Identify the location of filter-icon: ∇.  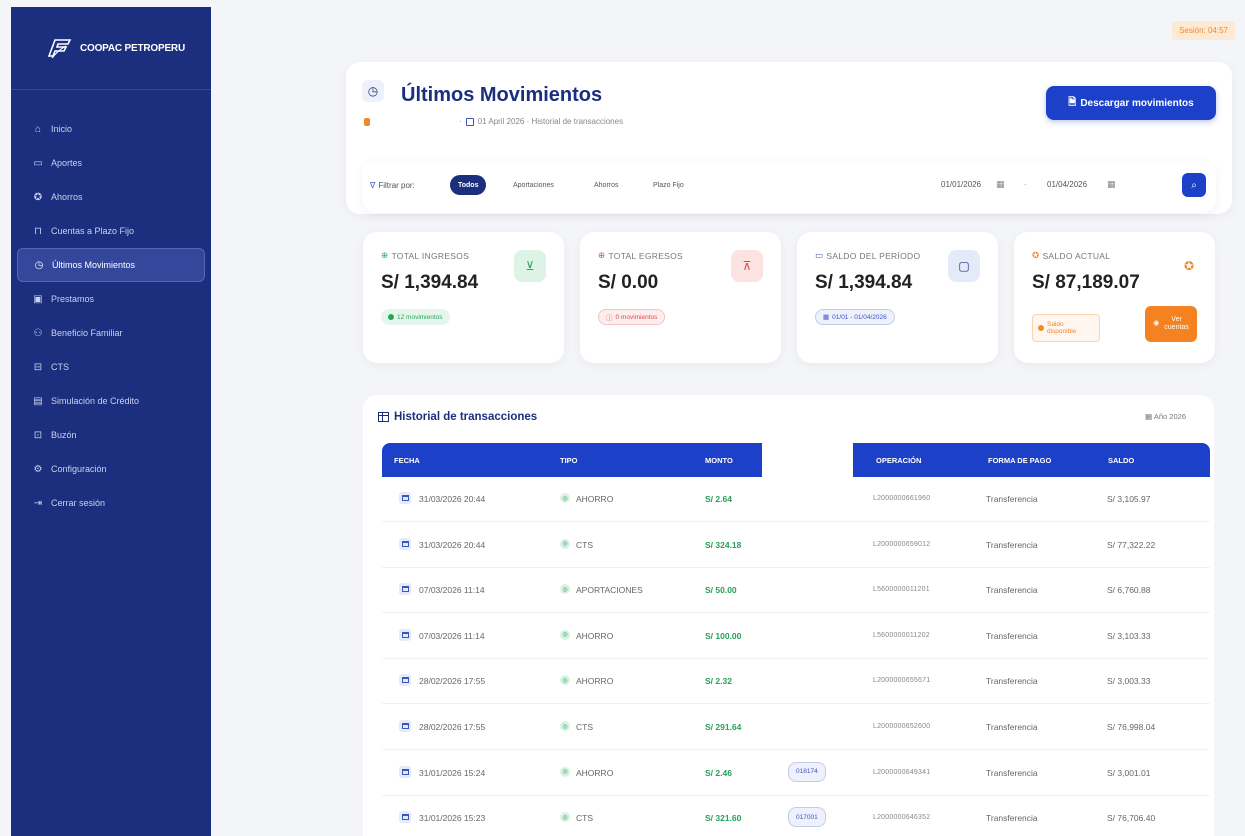
(373, 185).